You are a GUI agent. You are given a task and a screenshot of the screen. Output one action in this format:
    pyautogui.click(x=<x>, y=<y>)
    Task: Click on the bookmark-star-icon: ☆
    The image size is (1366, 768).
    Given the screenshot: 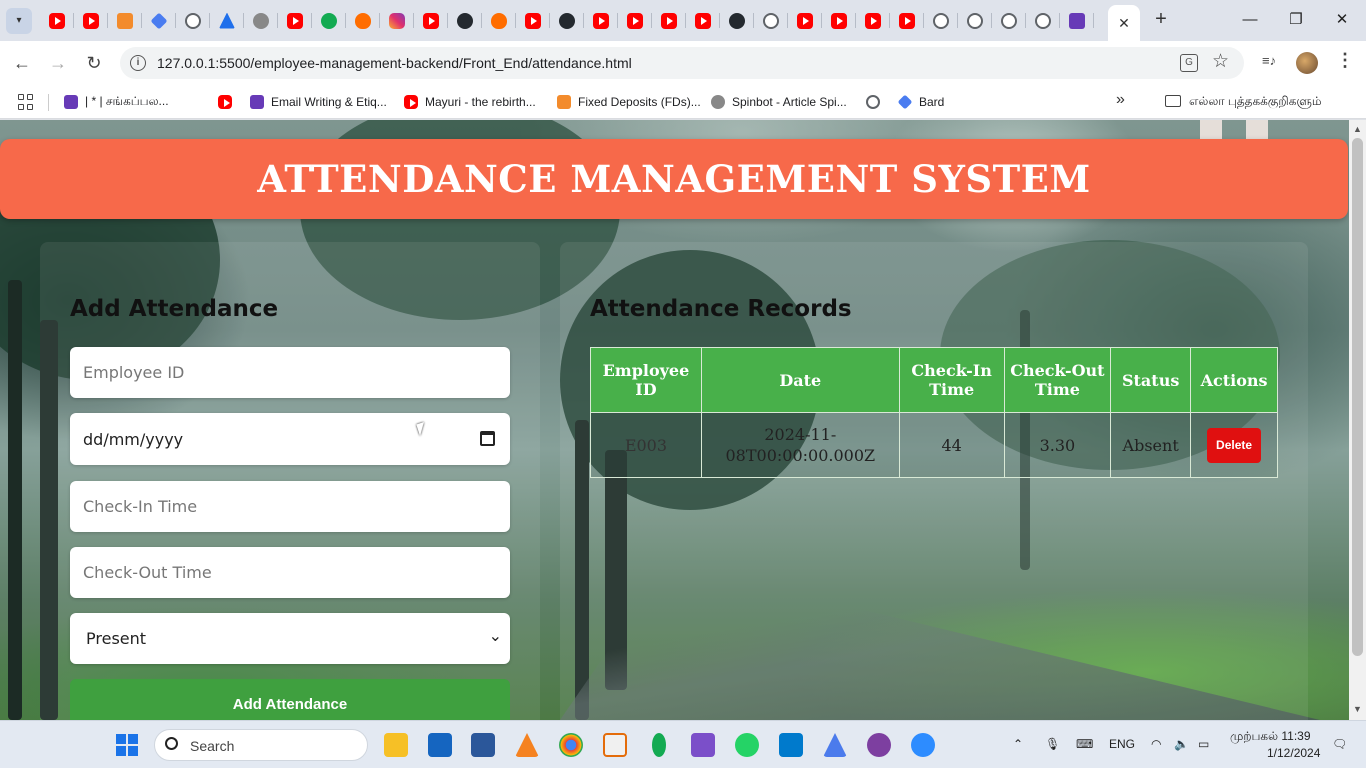 What is the action you would take?
    pyautogui.click(x=1220, y=61)
    